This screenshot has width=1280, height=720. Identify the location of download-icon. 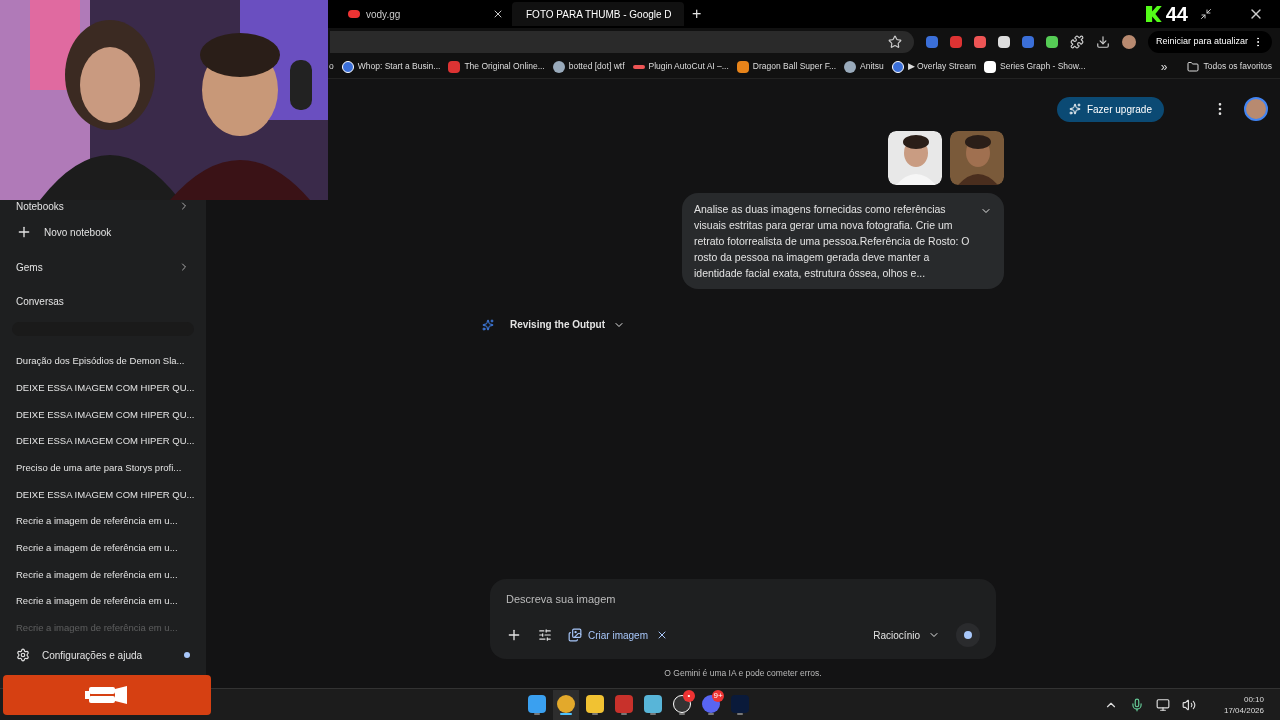
(1102, 41).